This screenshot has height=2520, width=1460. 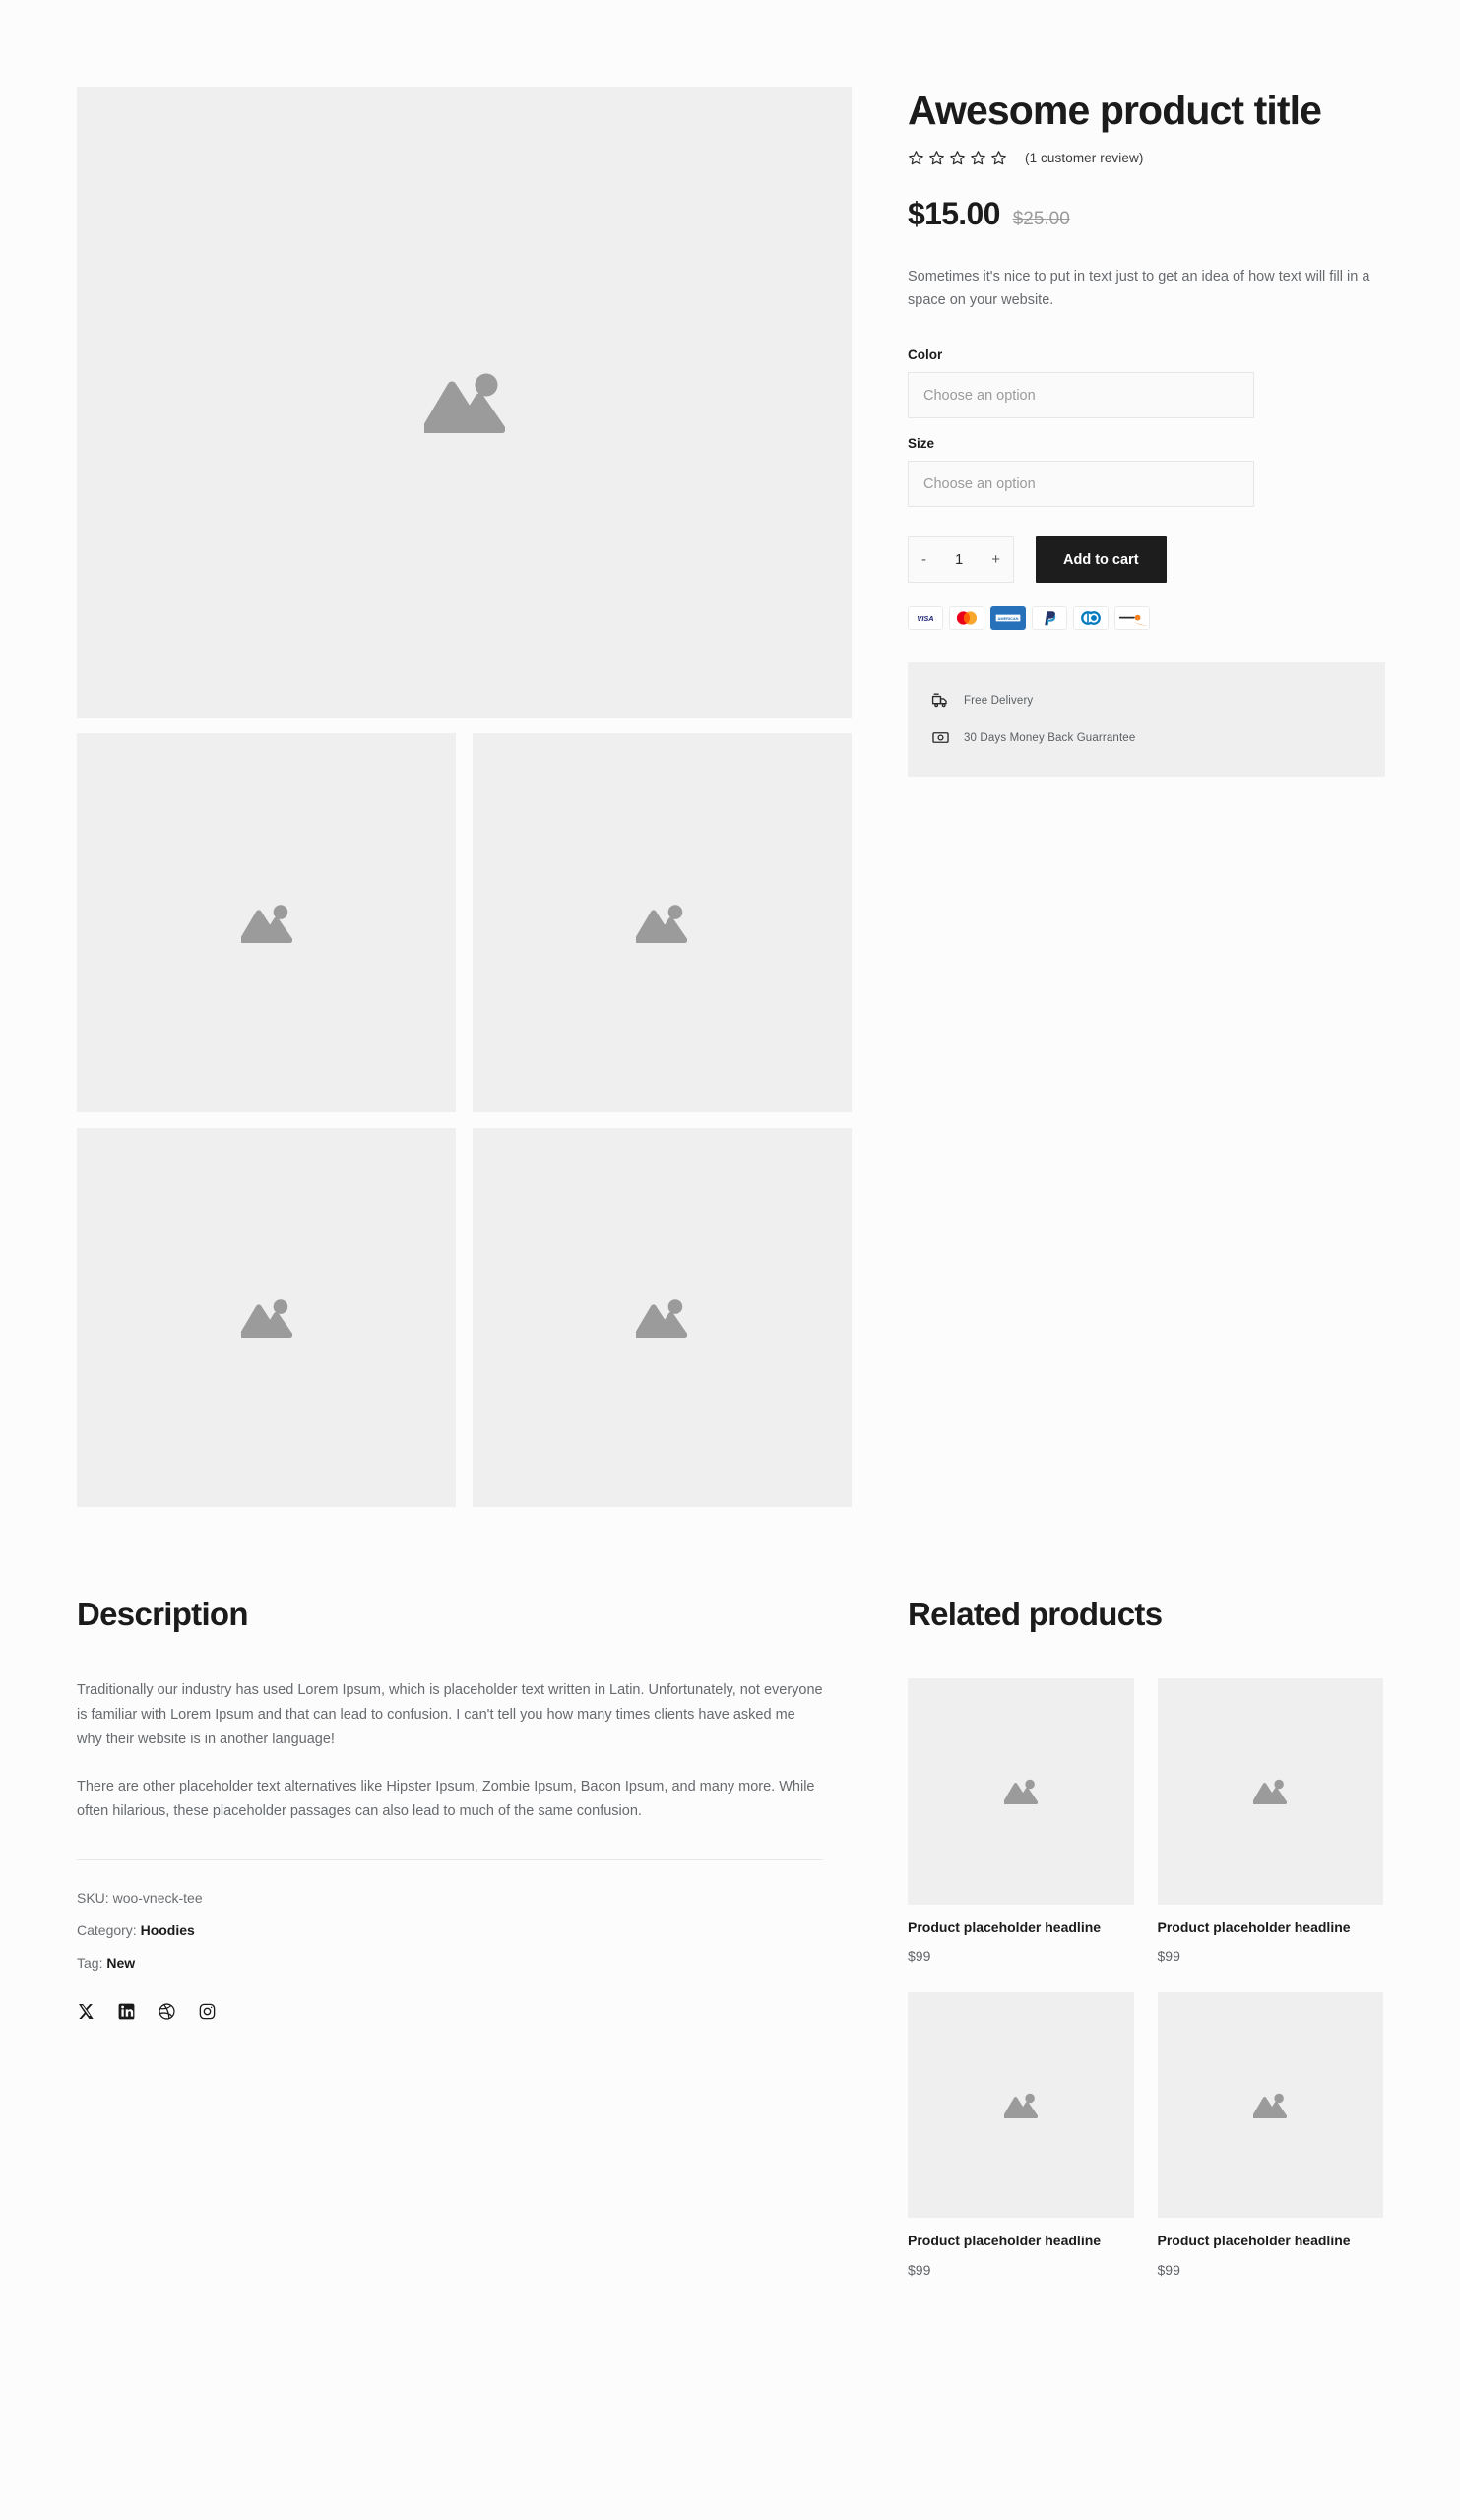 I want to click on sku-label: SKU:, so click(x=93, y=1897).